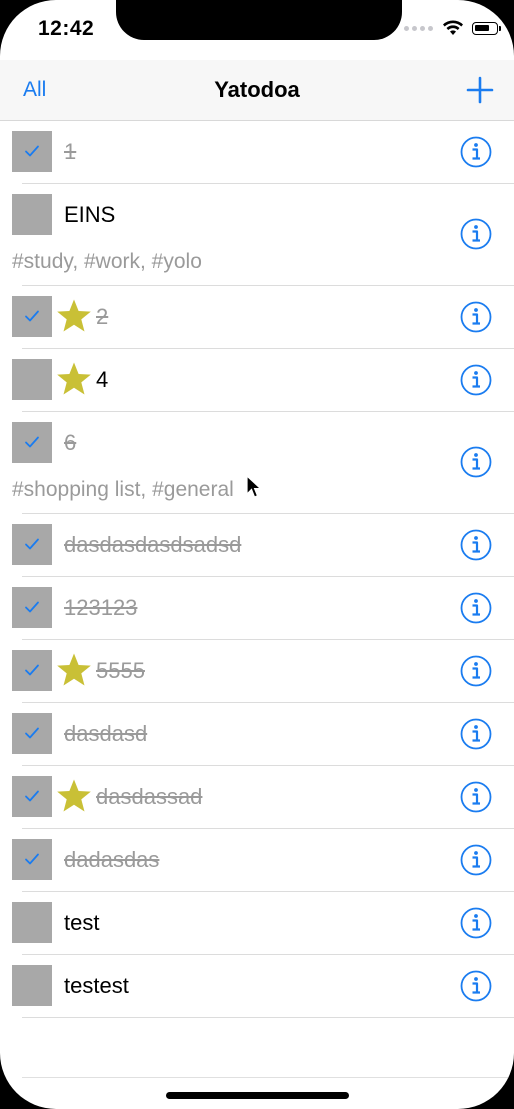 The height and width of the screenshot is (1109, 514). I want to click on wifi-icon, so click(453, 27).